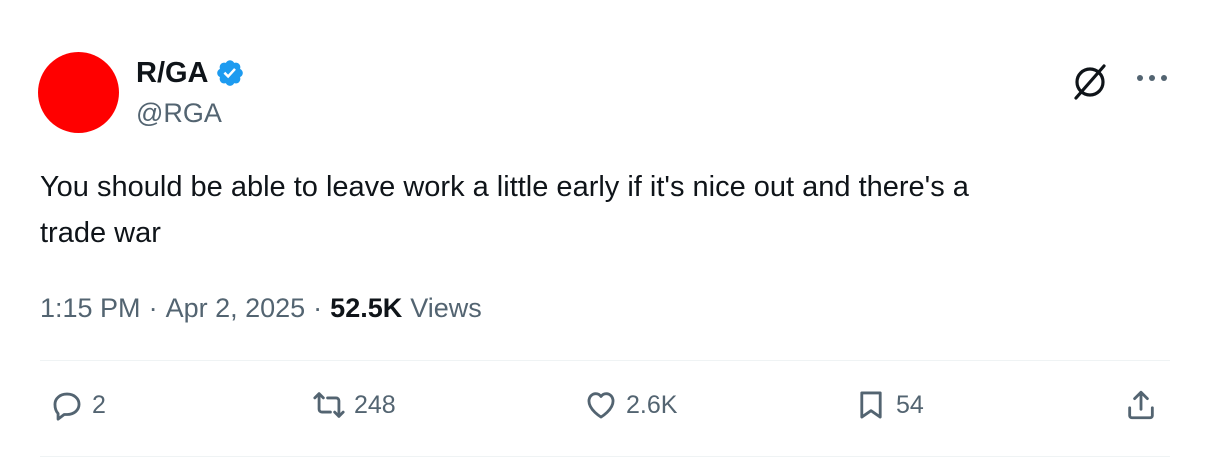 The image size is (1210, 464). I want to click on divider, so click(605, 360).